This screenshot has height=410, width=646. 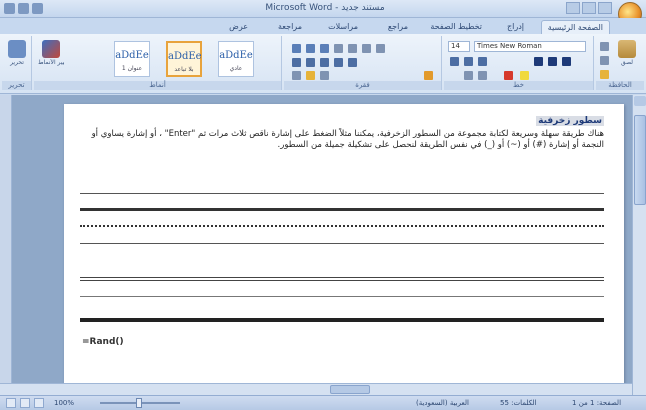 What do you see at coordinates (518, 403) in the screenshot?
I see `word-count: الكلمات: 55` at bounding box center [518, 403].